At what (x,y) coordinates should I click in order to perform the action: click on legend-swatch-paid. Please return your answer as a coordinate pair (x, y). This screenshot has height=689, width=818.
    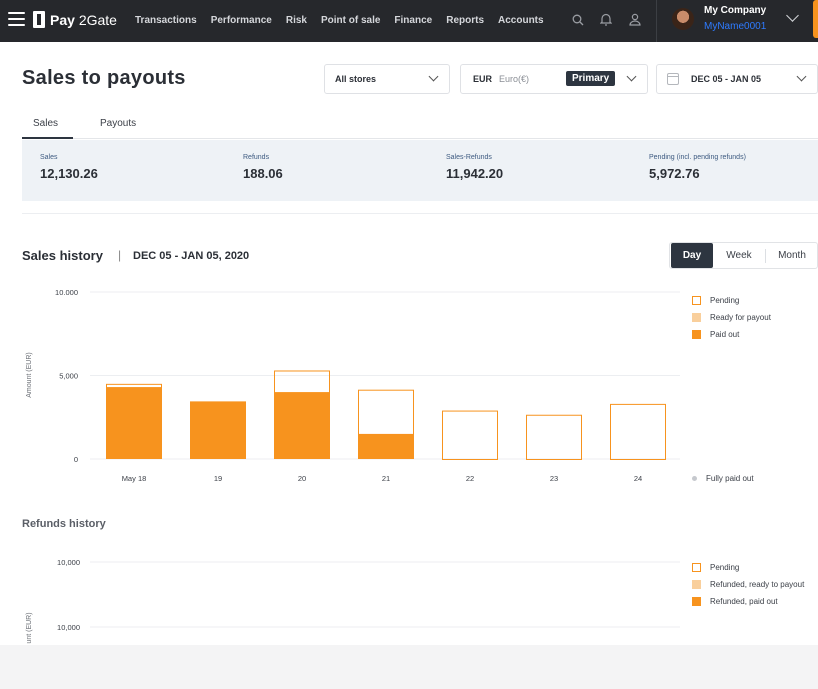
    Looking at the image, I should click on (696, 334).